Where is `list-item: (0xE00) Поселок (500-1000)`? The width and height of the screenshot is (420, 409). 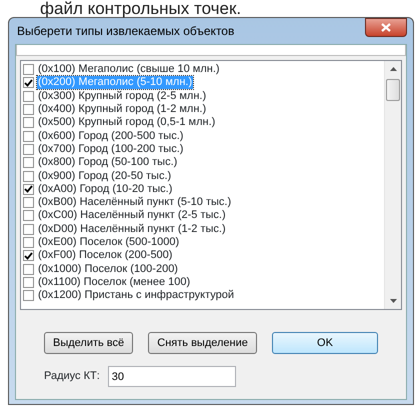 list-item: (0xE00) Поселок (500-1000) is located at coordinates (108, 242).